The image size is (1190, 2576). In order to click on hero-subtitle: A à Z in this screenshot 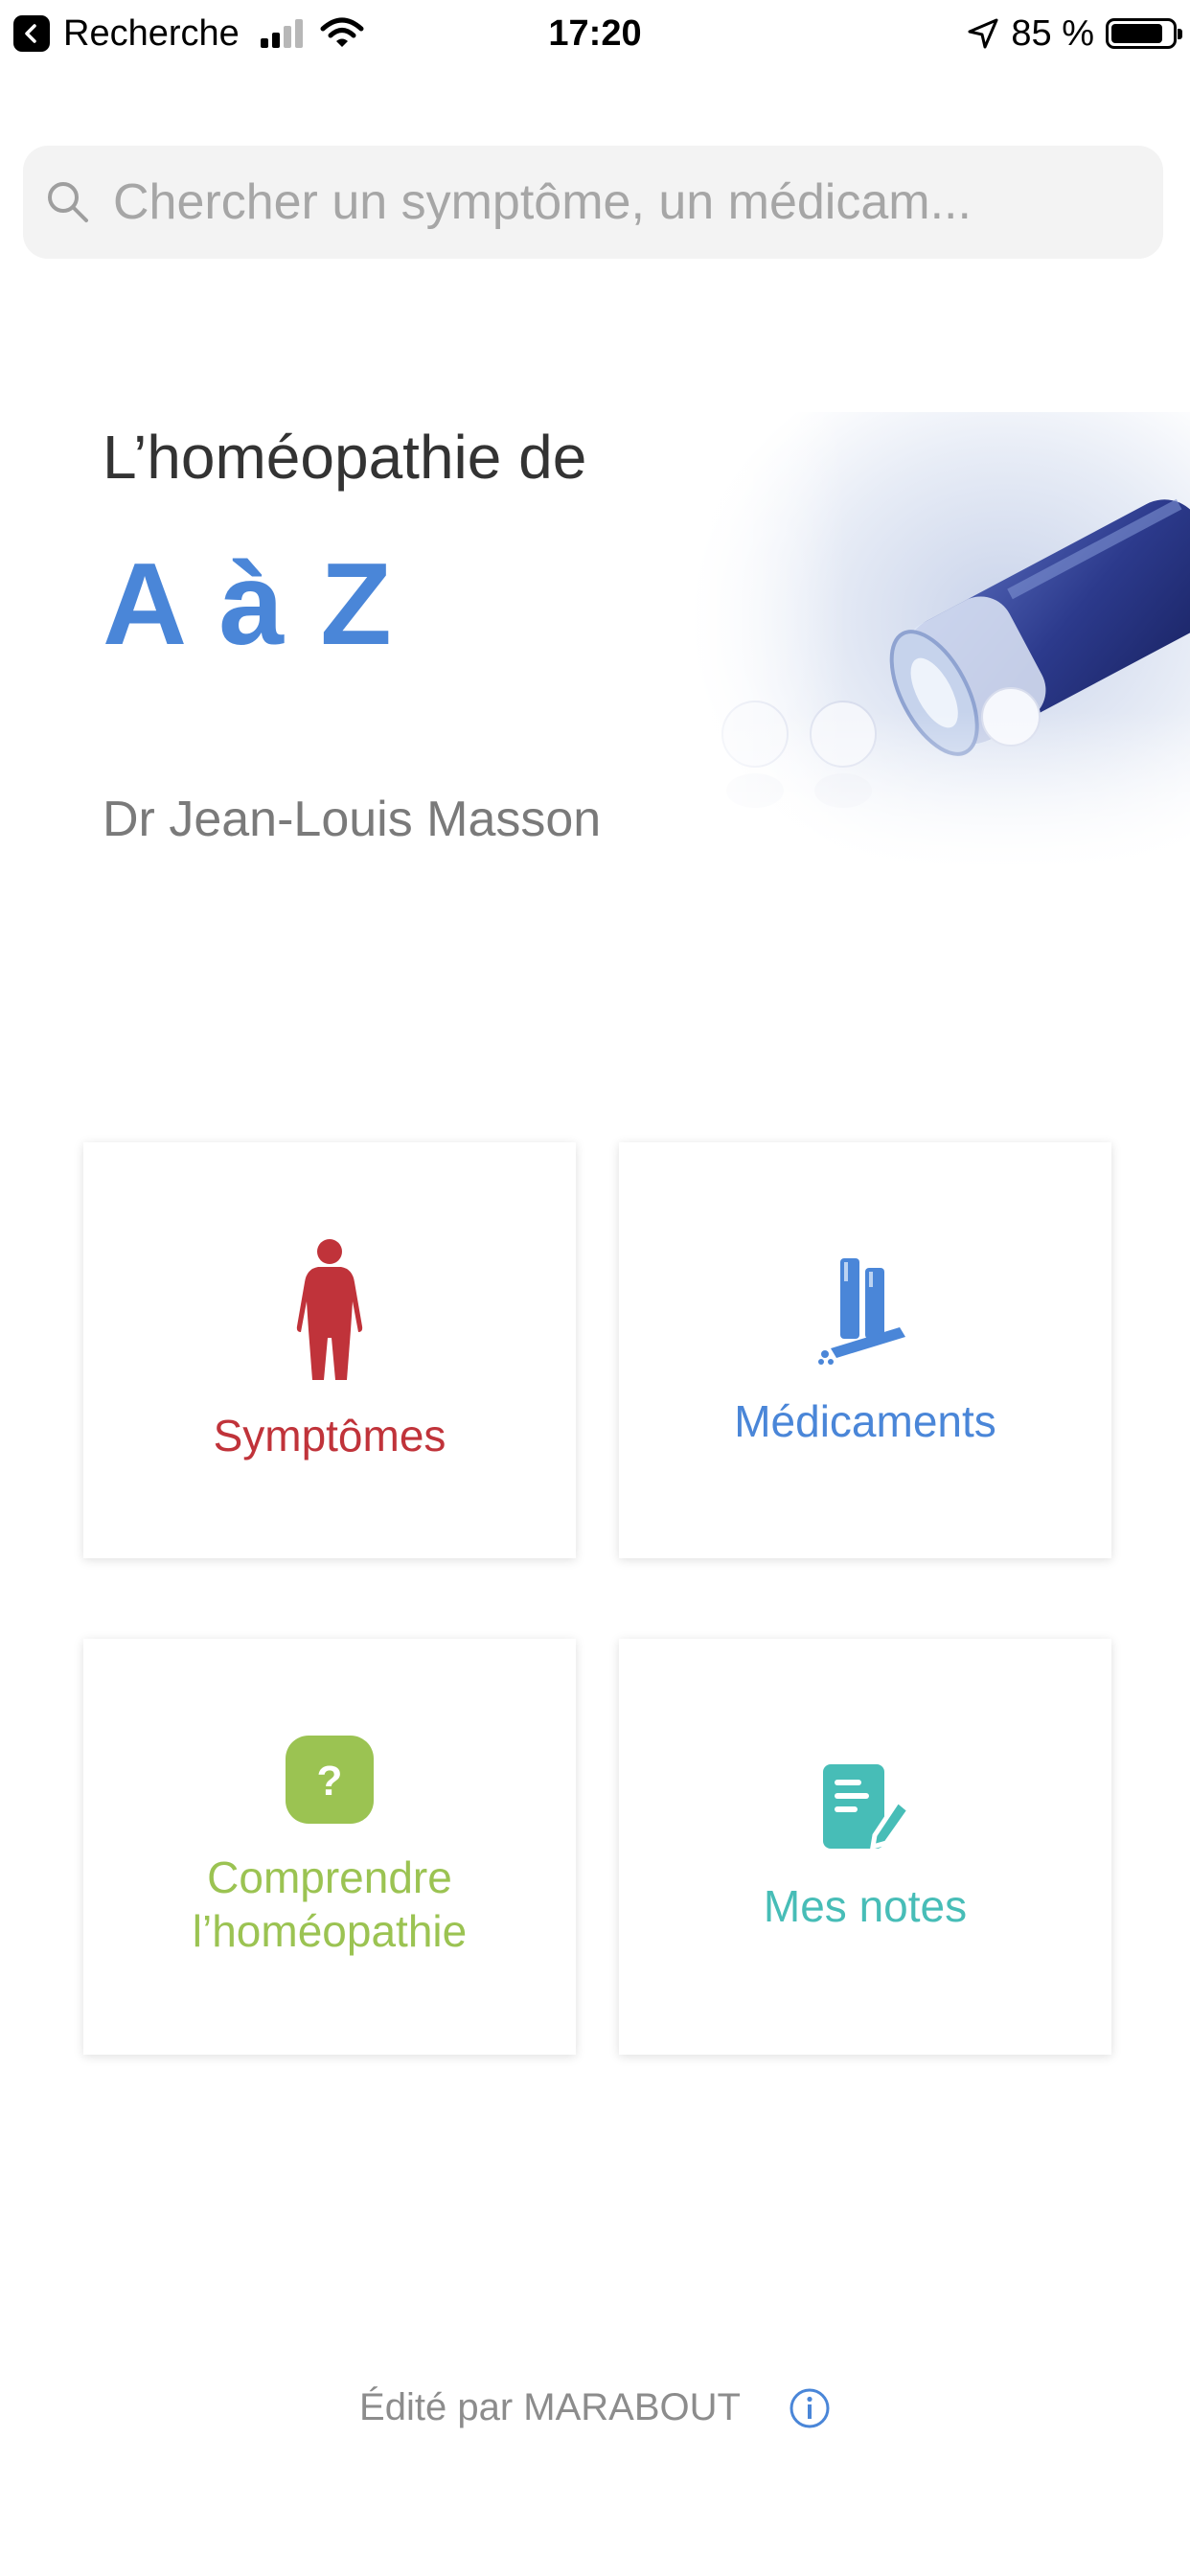, I will do `click(249, 604)`.